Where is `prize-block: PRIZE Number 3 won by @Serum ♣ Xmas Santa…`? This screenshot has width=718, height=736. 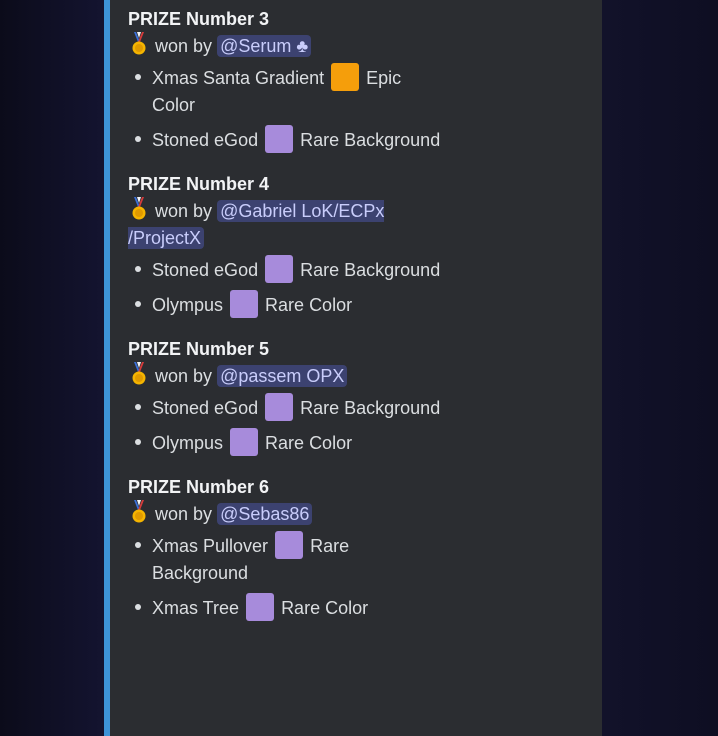 prize-block: PRIZE Number 3 won by @Serum ♣ Xmas Santa… is located at coordinates (288, 80).